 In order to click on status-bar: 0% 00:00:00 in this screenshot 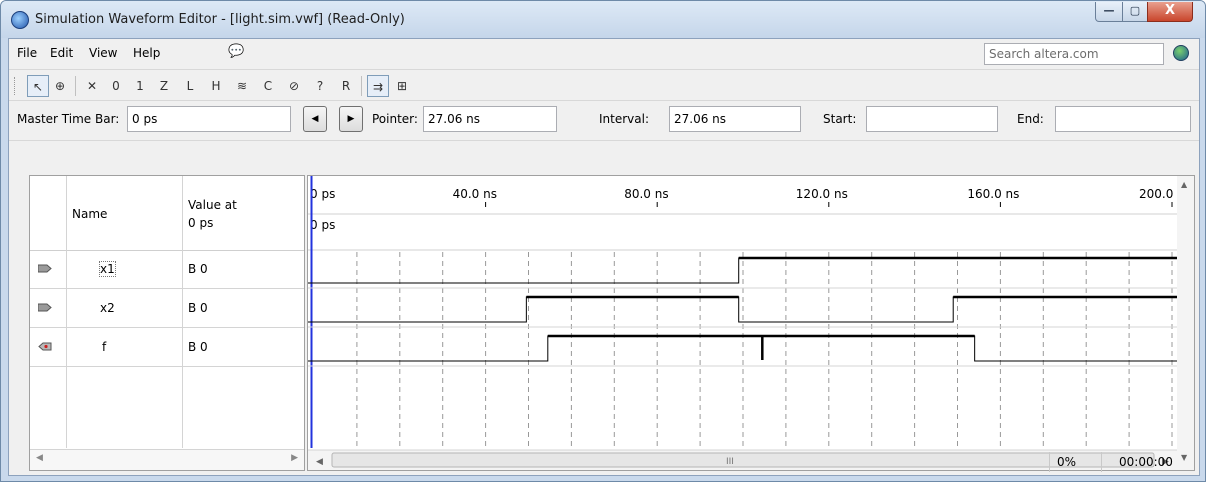, I will do `click(604, 462)`.